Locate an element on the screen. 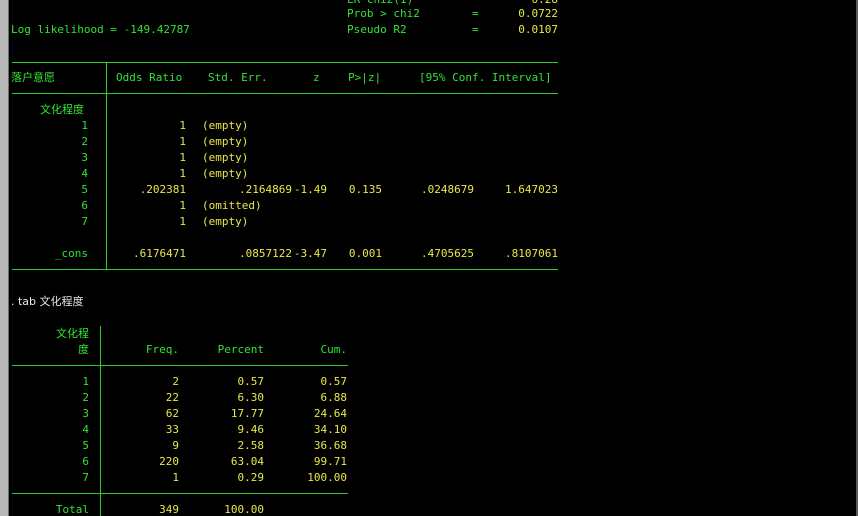  row-label: 5 is located at coordinates (84, 189).